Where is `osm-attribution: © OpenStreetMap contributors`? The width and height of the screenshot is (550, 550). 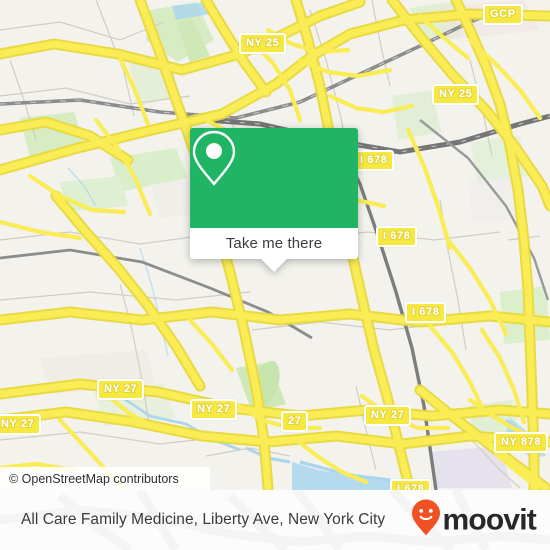 osm-attribution: © OpenStreetMap contributors is located at coordinates (105, 478).